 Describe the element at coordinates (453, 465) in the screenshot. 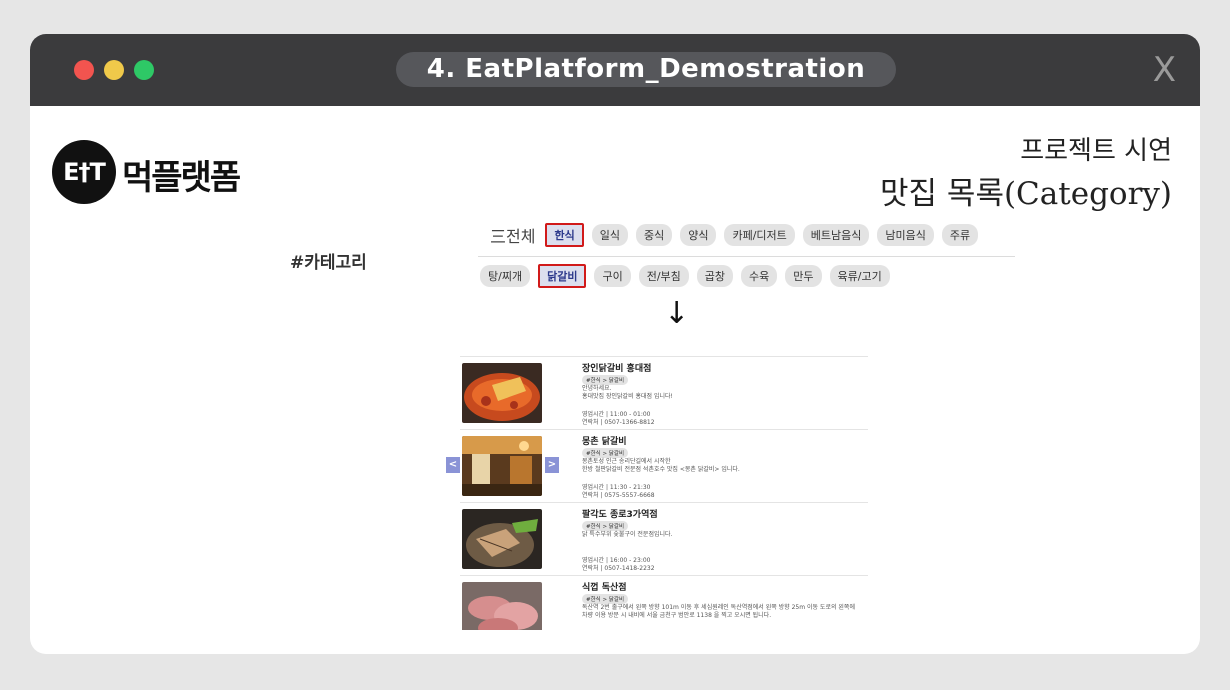

I see `carousel-prev-button: <` at that location.